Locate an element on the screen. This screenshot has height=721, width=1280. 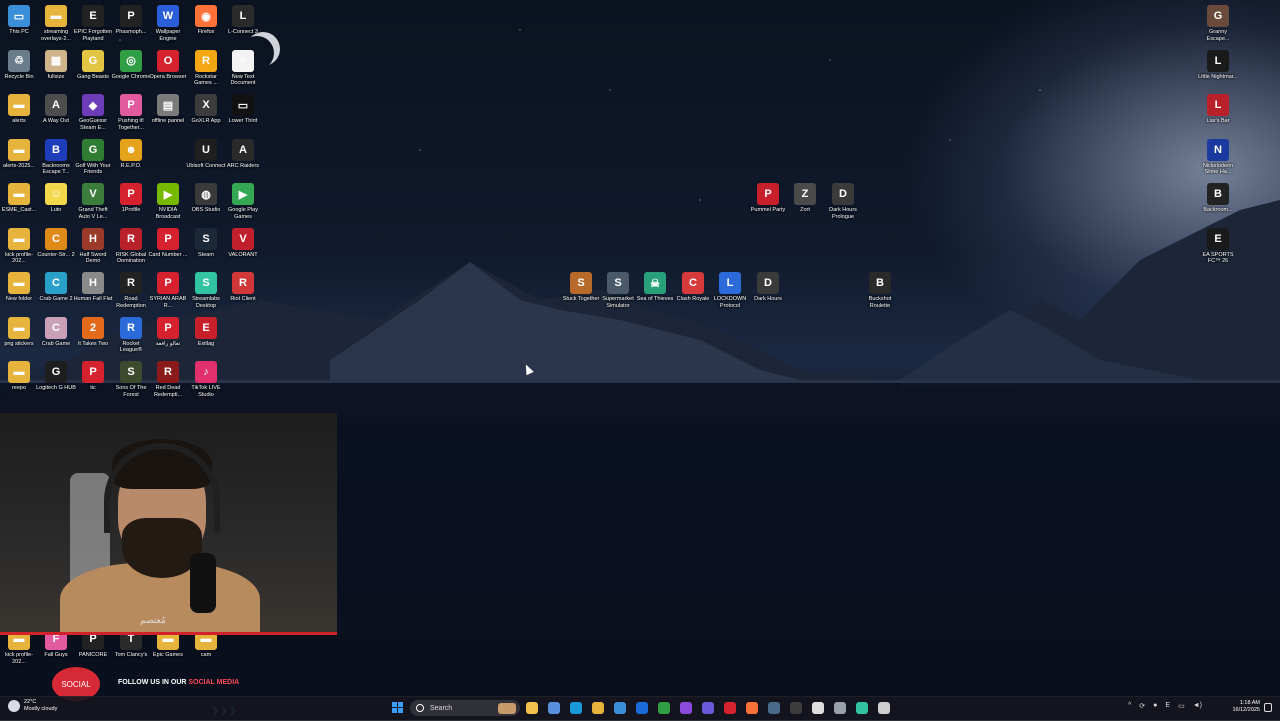
desktop-icon: R Rocket League® is located at coordinates (131, 335).